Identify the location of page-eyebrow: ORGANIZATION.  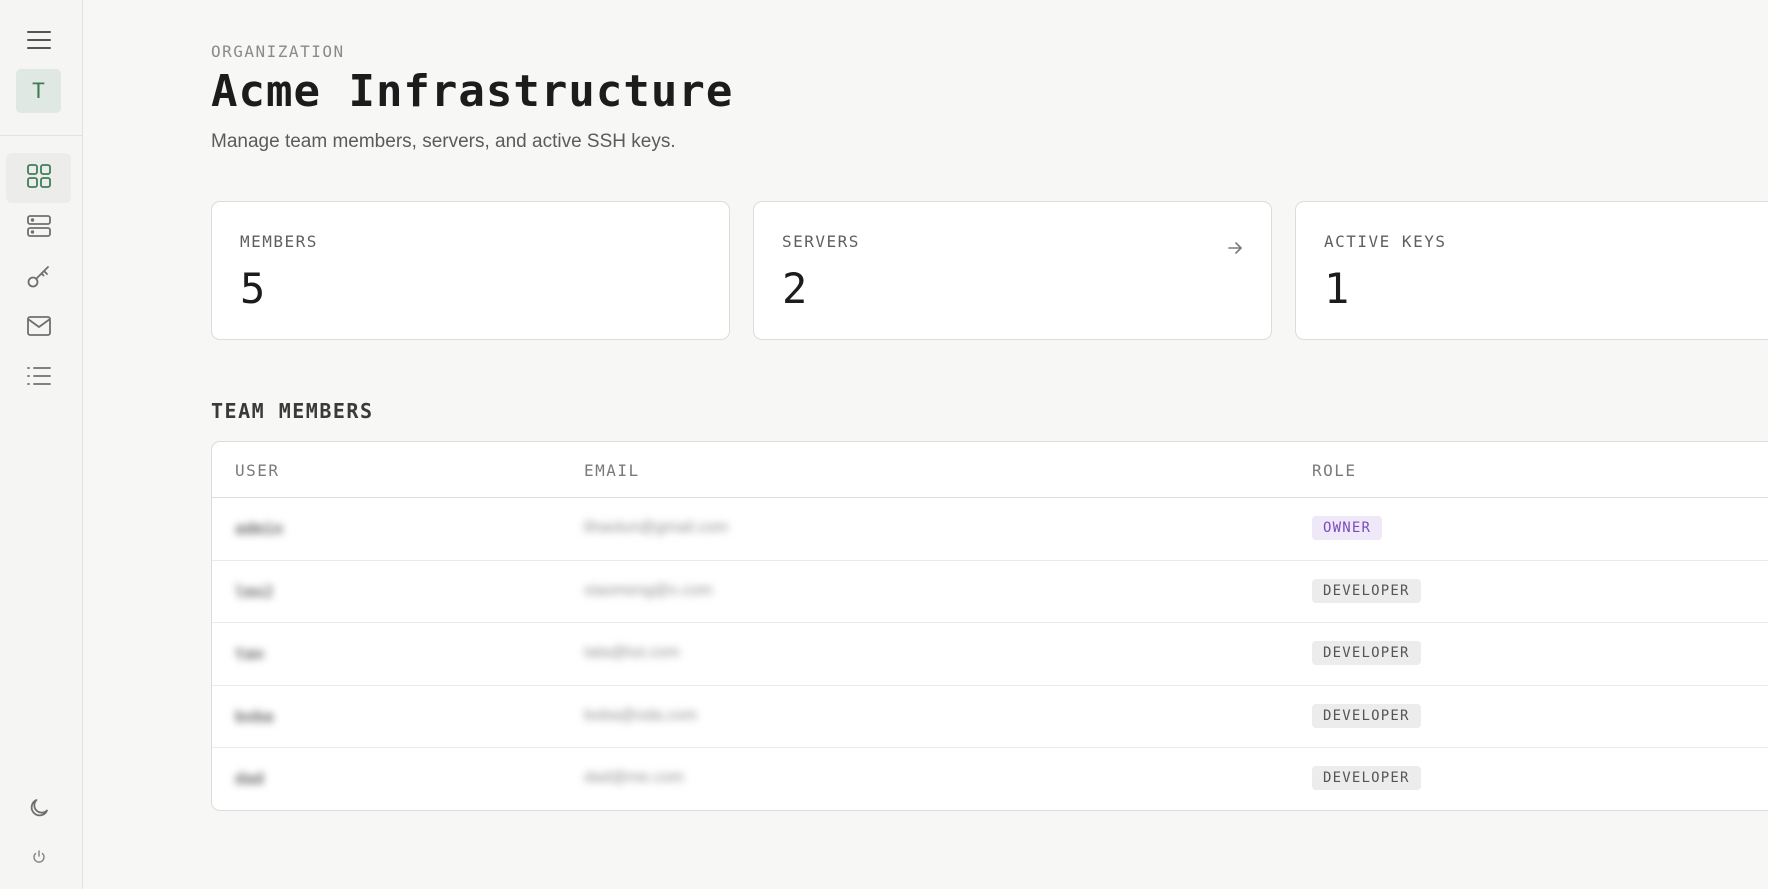
(278, 51).